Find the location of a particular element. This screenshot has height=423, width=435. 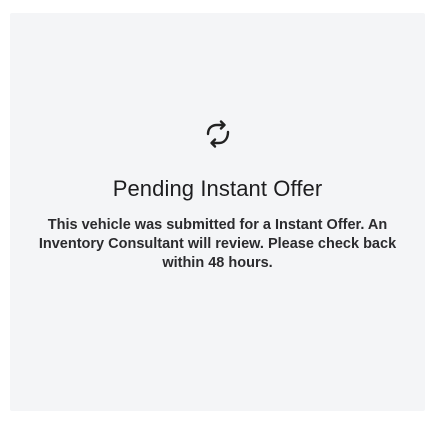

page-title: Pending Instant Offer is located at coordinates (217, 188).